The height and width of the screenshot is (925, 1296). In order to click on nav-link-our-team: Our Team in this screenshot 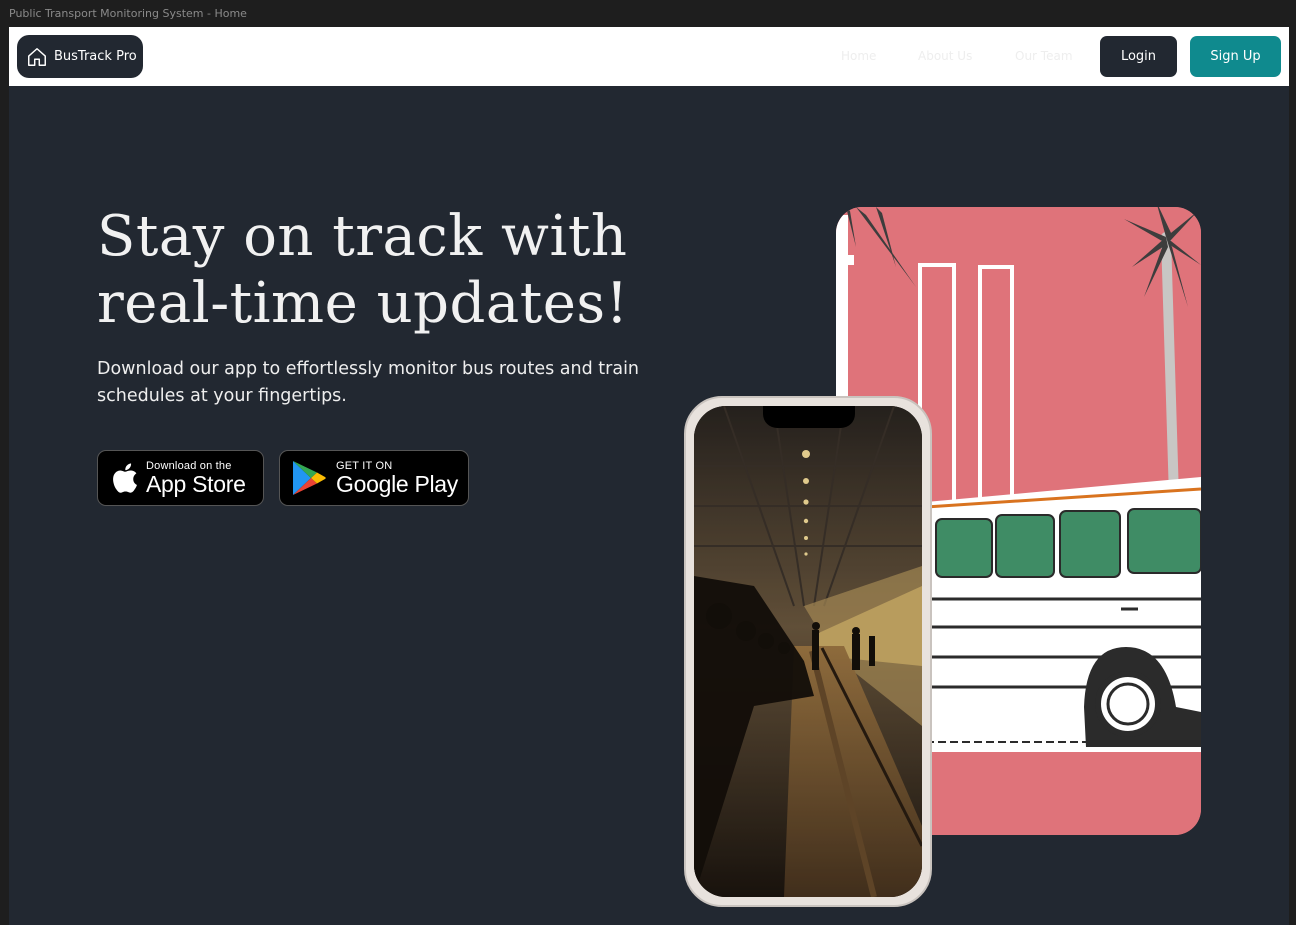, I will do `click(1044, 56)`.